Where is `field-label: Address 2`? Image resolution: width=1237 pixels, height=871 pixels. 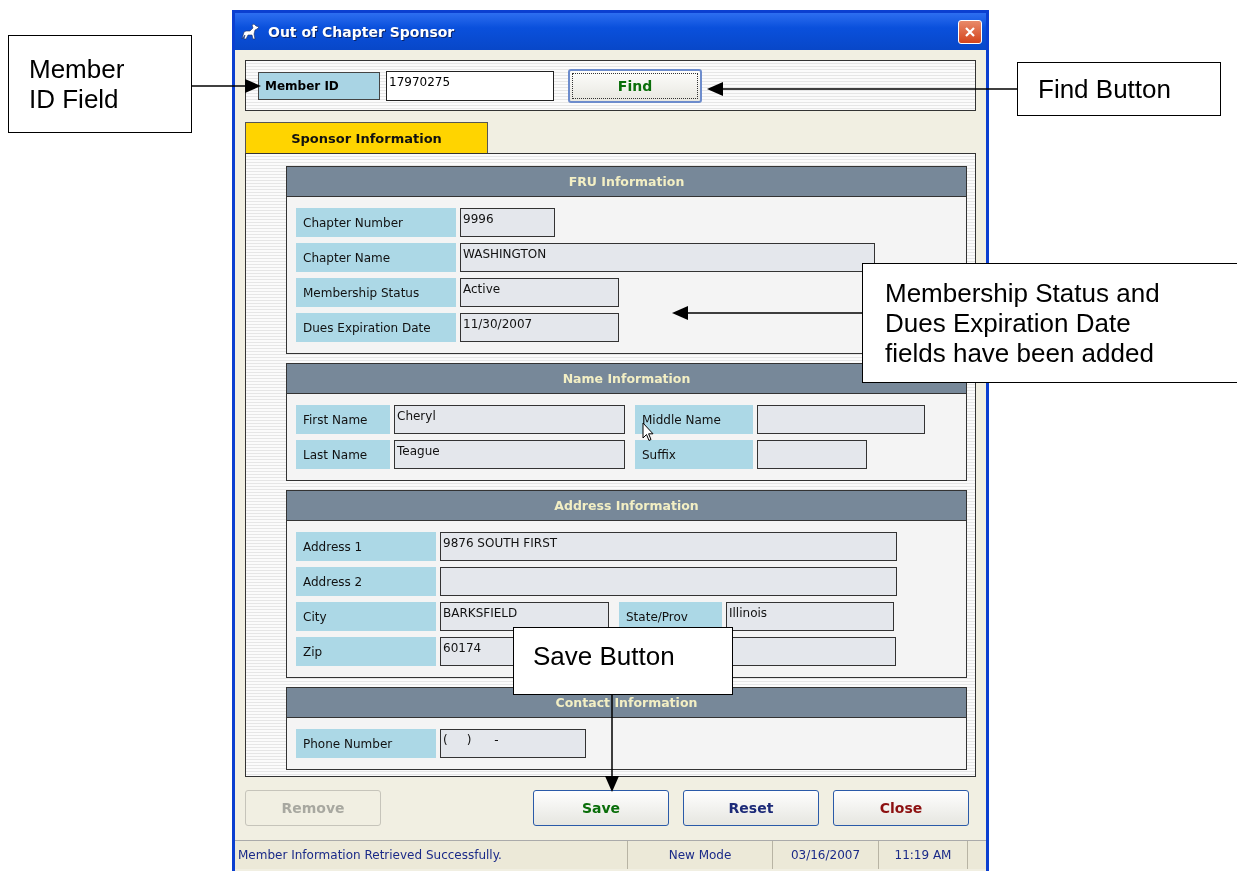
field-label: Address 2 is located at coordinates (366, 581).